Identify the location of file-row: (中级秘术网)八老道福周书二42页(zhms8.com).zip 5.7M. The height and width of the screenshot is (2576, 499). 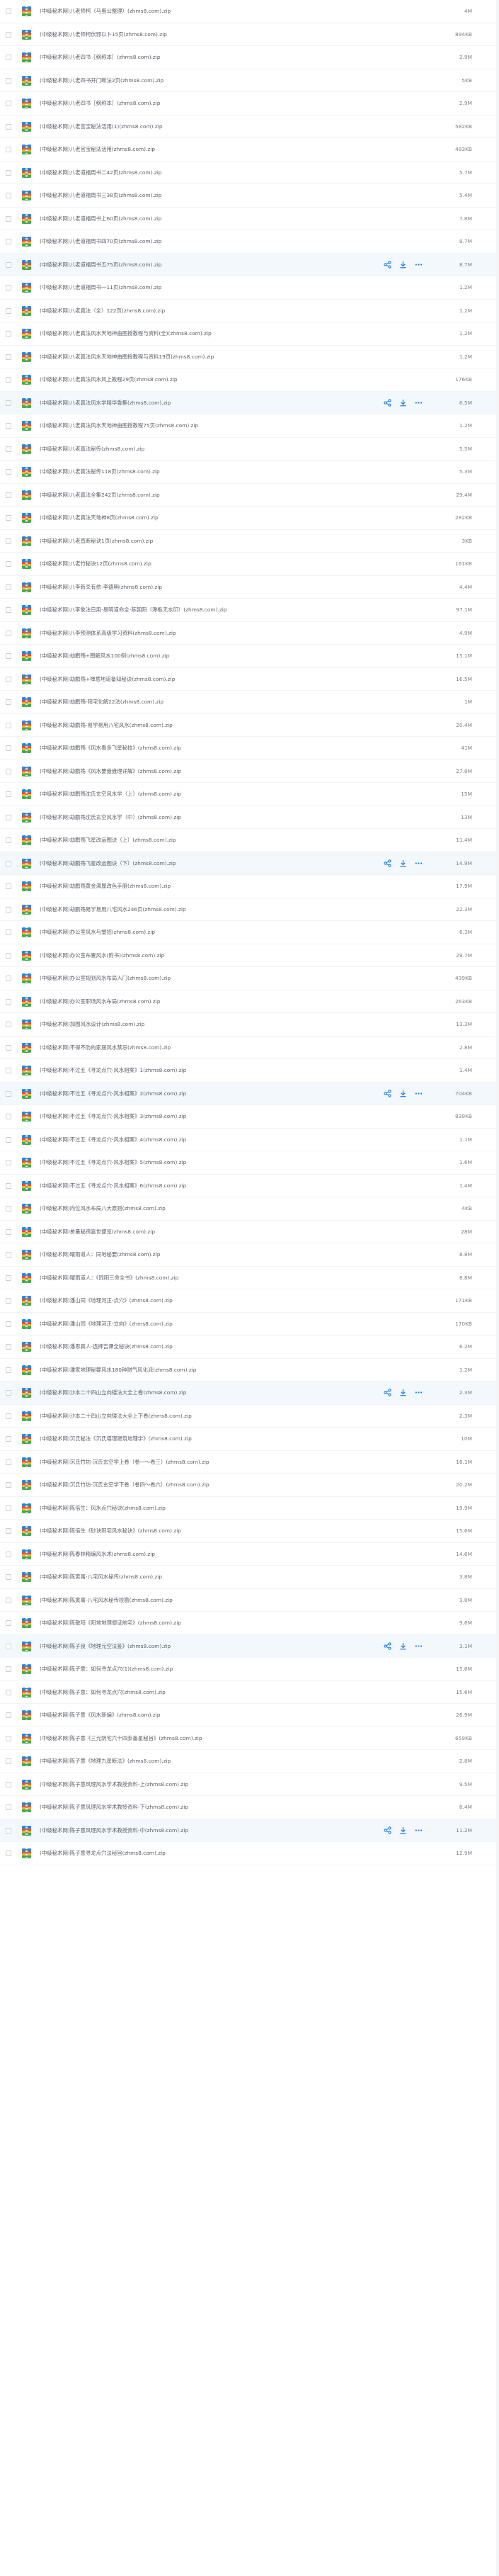
(249, 173).